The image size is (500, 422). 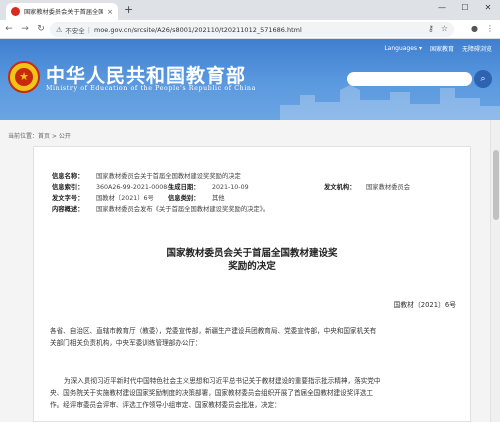 What do you see at coordinates (59, 30) in the screenshot?
I see `not-secure-icon: ⚠` at bounding box center [59, 30].